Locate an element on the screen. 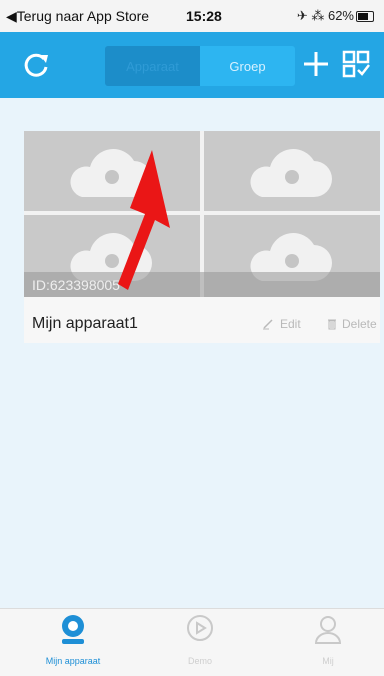 This screenshot has height=676, width=384. status-indicators: ✈ ⁂ 62% is located at coordinates (325, 15).